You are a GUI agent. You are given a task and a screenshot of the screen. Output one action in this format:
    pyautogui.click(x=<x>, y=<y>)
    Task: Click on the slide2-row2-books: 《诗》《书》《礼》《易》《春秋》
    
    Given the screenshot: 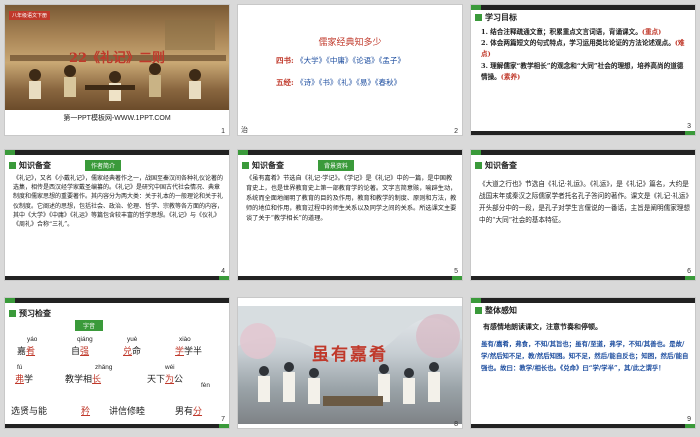 What is the action you would take?
    pyautogui.click(x=349, y=82)
    